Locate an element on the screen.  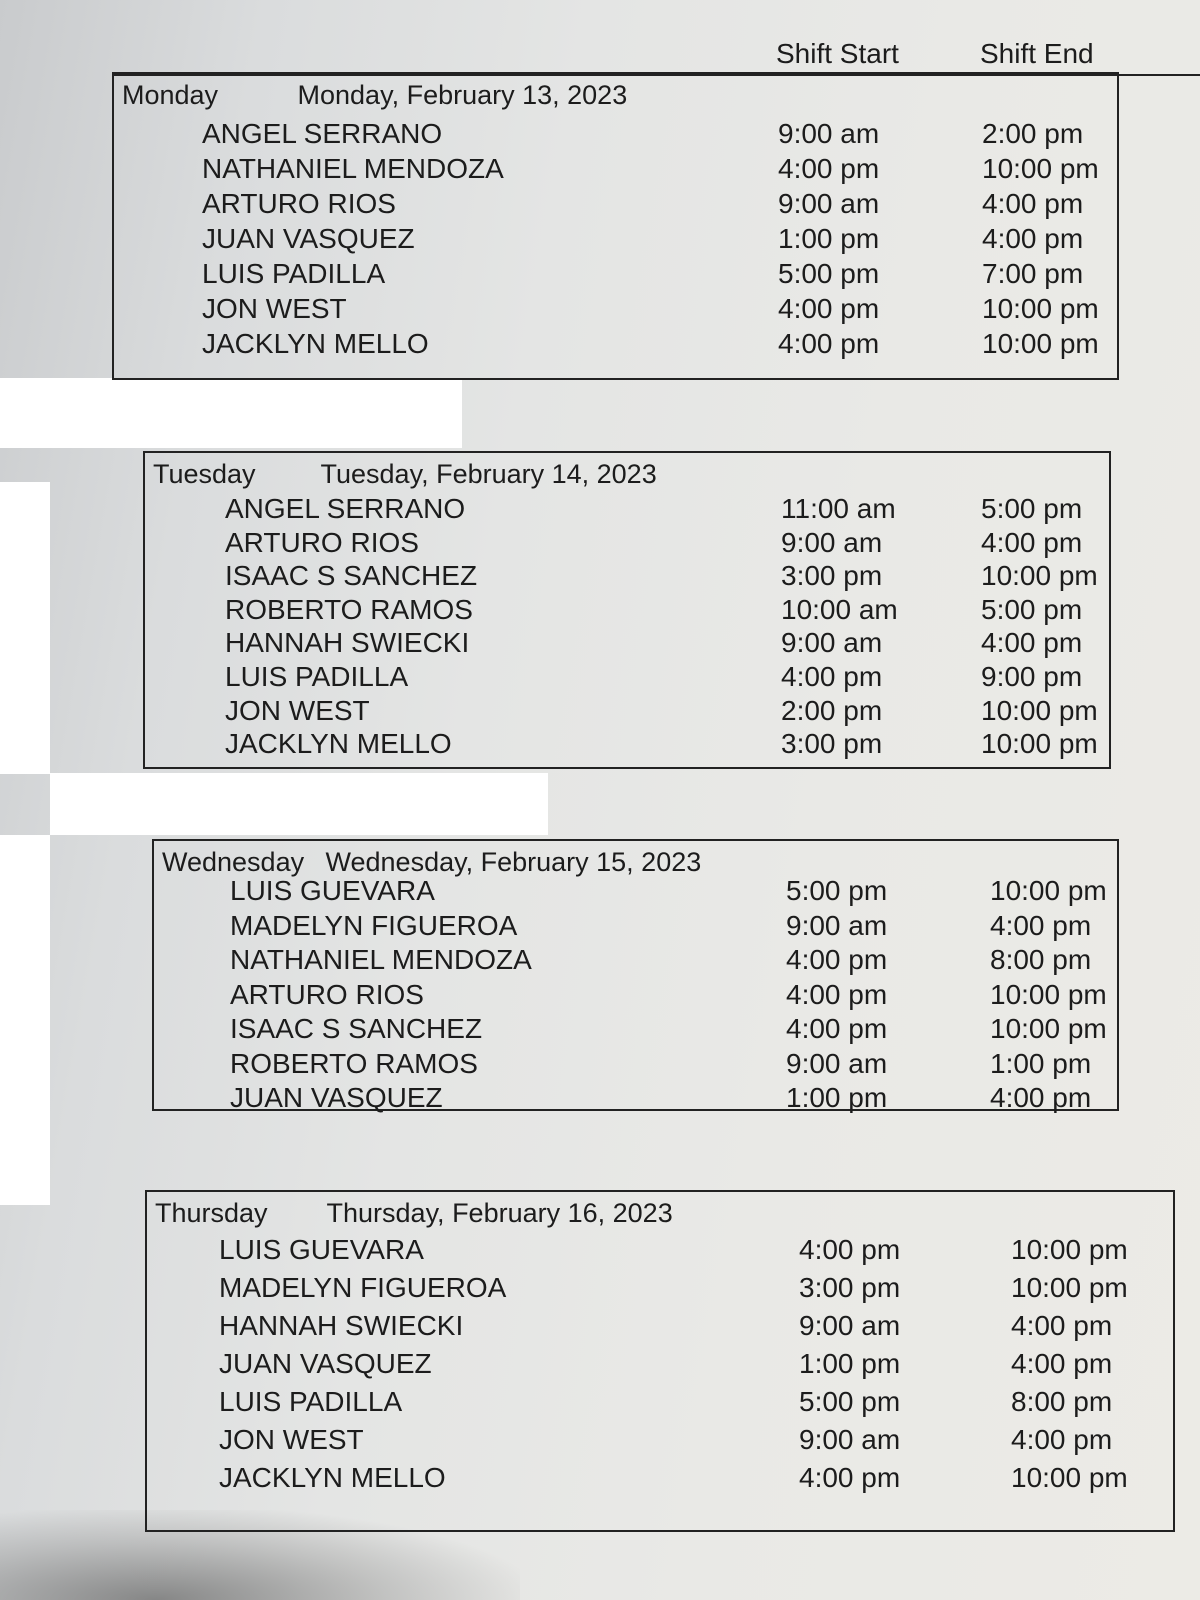
employee-name: JACKLYN MELLO is located at coordinates (332, 1477).